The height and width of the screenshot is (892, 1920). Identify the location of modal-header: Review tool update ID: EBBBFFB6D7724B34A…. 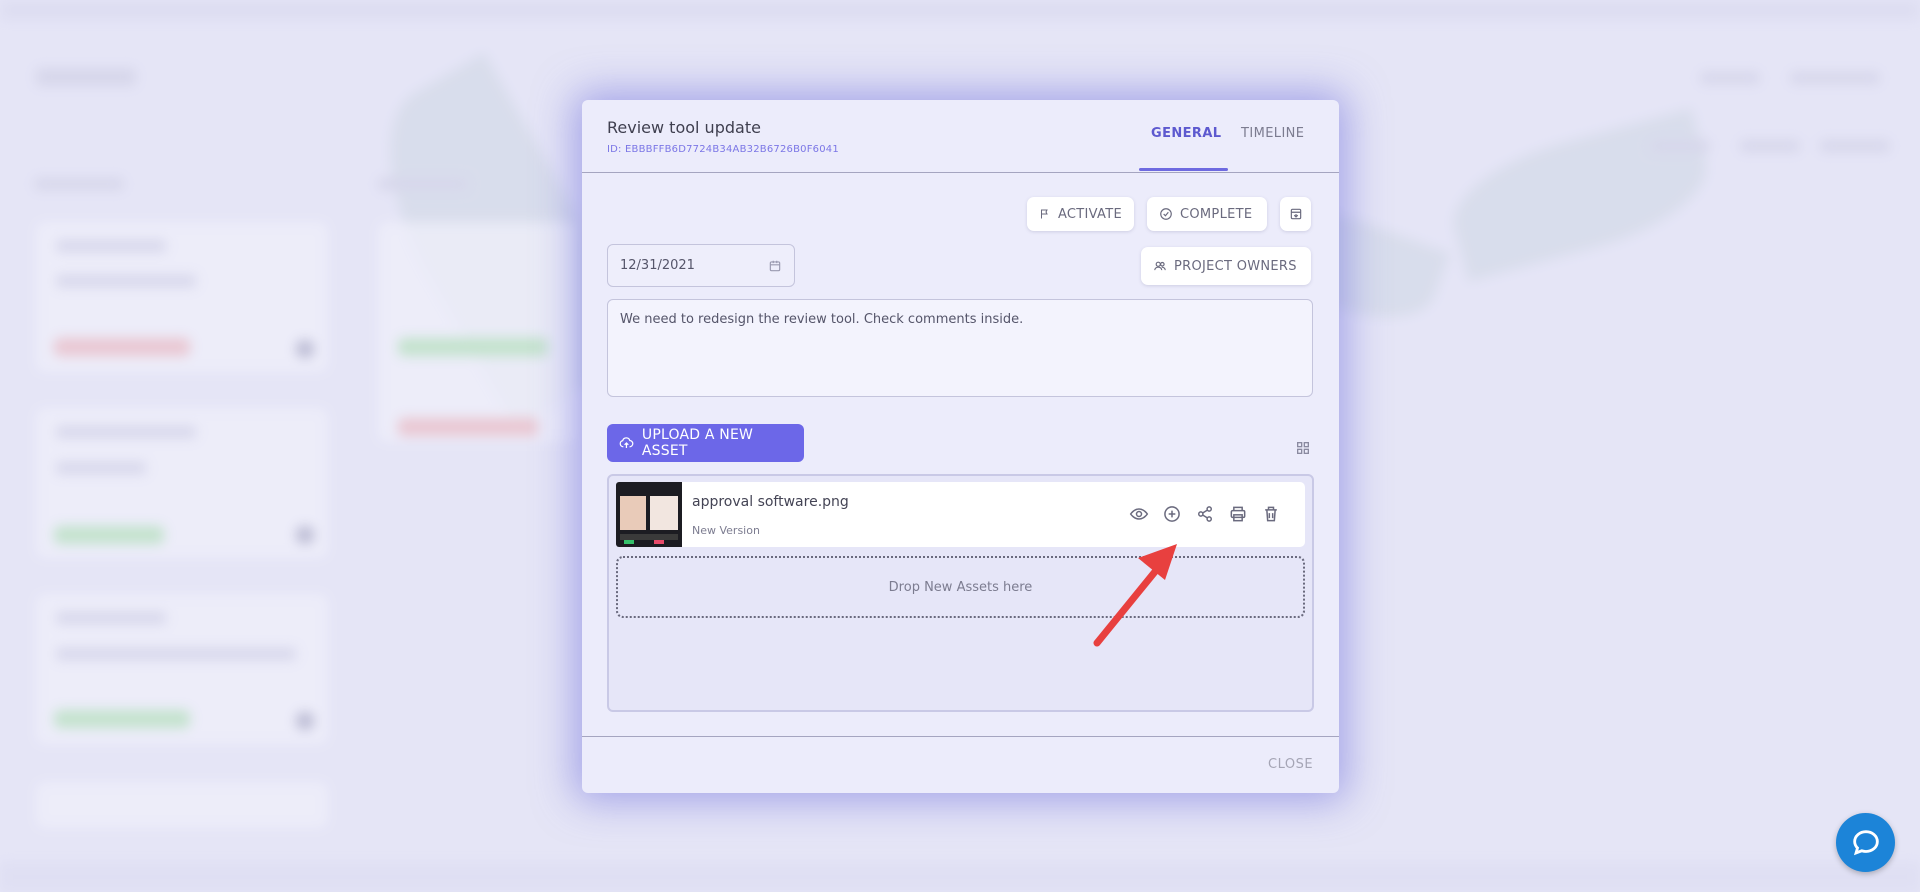
(960, 136).